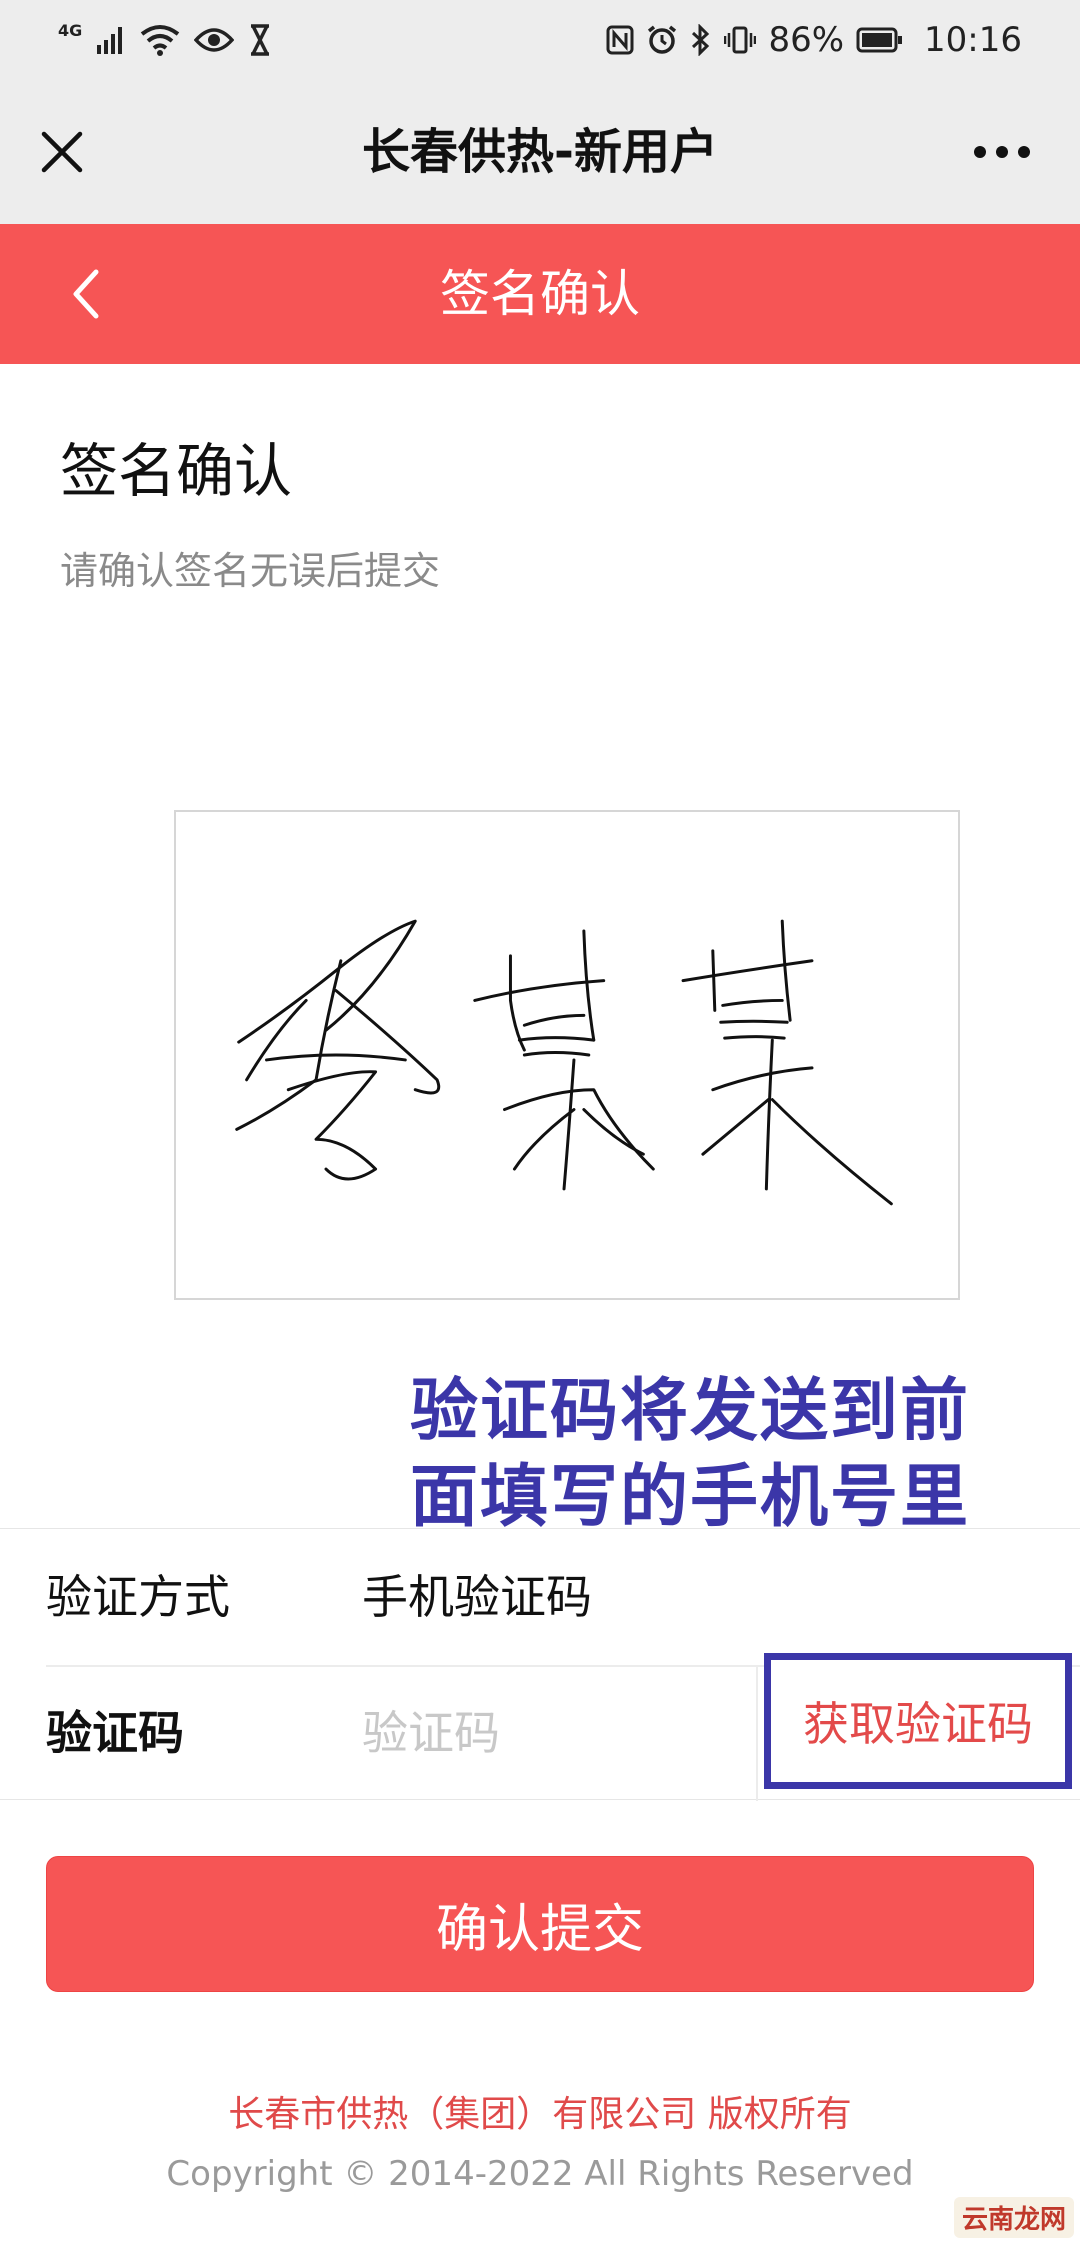 This screenshot has width=1080, height=2244. Describe the element at coordinates (973, 40) in the screenshot. I see `clock-time: 10:16` at that location.